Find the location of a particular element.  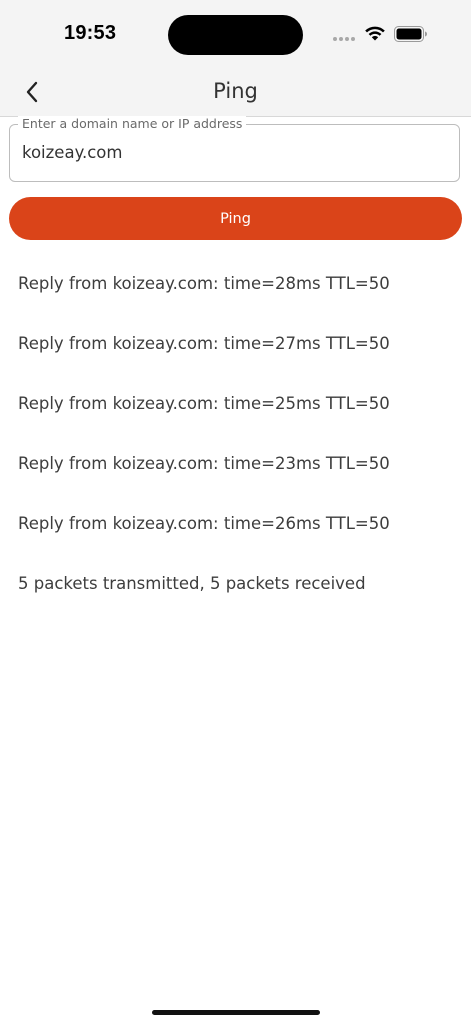

domain-field-label: Enter a domain name or IP address is located at coordinates (132, 124).